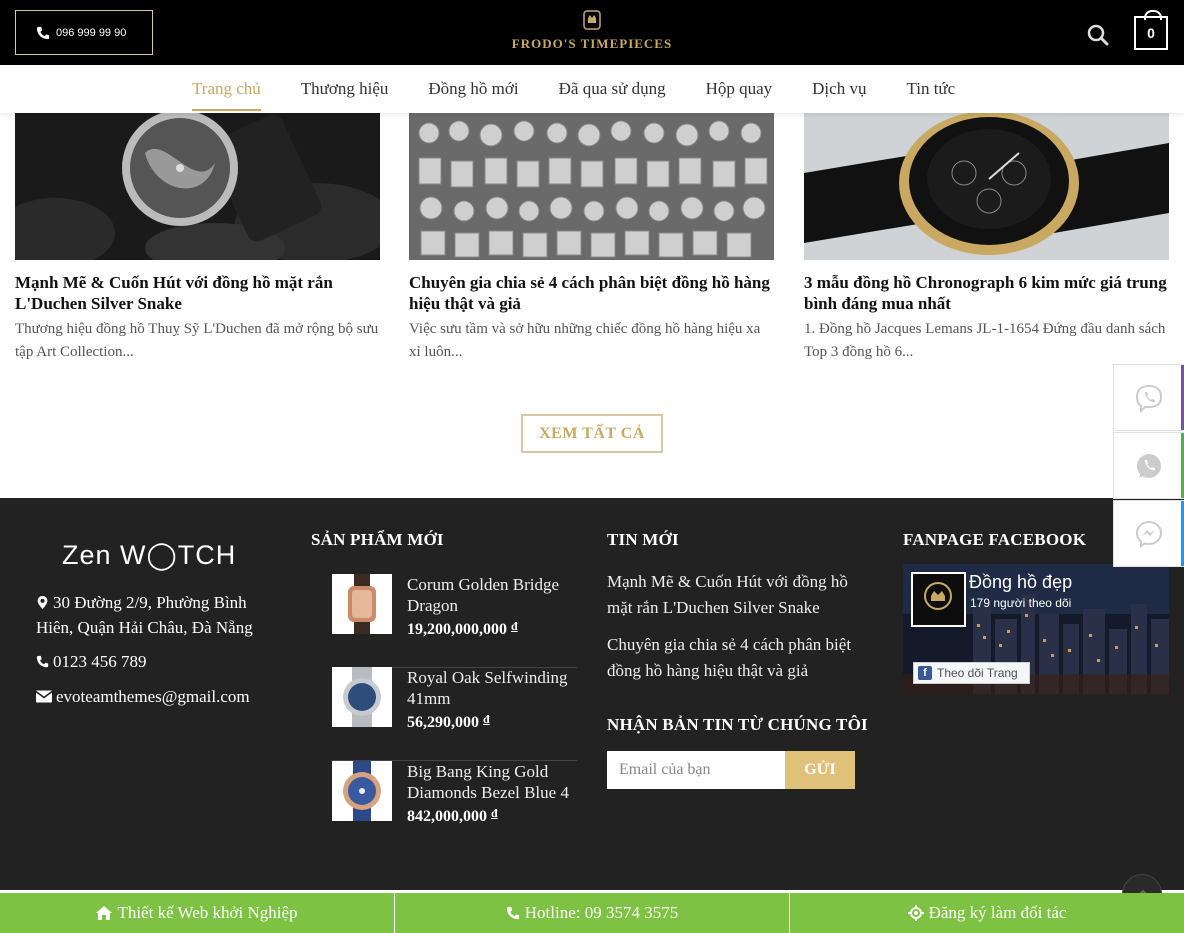  What do you see at coordinates (494, 782) in the screenshot?
I see `product-name: Big Bang King Gold Diamonds Bezel Blue 4` at bounding box center [494, 782].